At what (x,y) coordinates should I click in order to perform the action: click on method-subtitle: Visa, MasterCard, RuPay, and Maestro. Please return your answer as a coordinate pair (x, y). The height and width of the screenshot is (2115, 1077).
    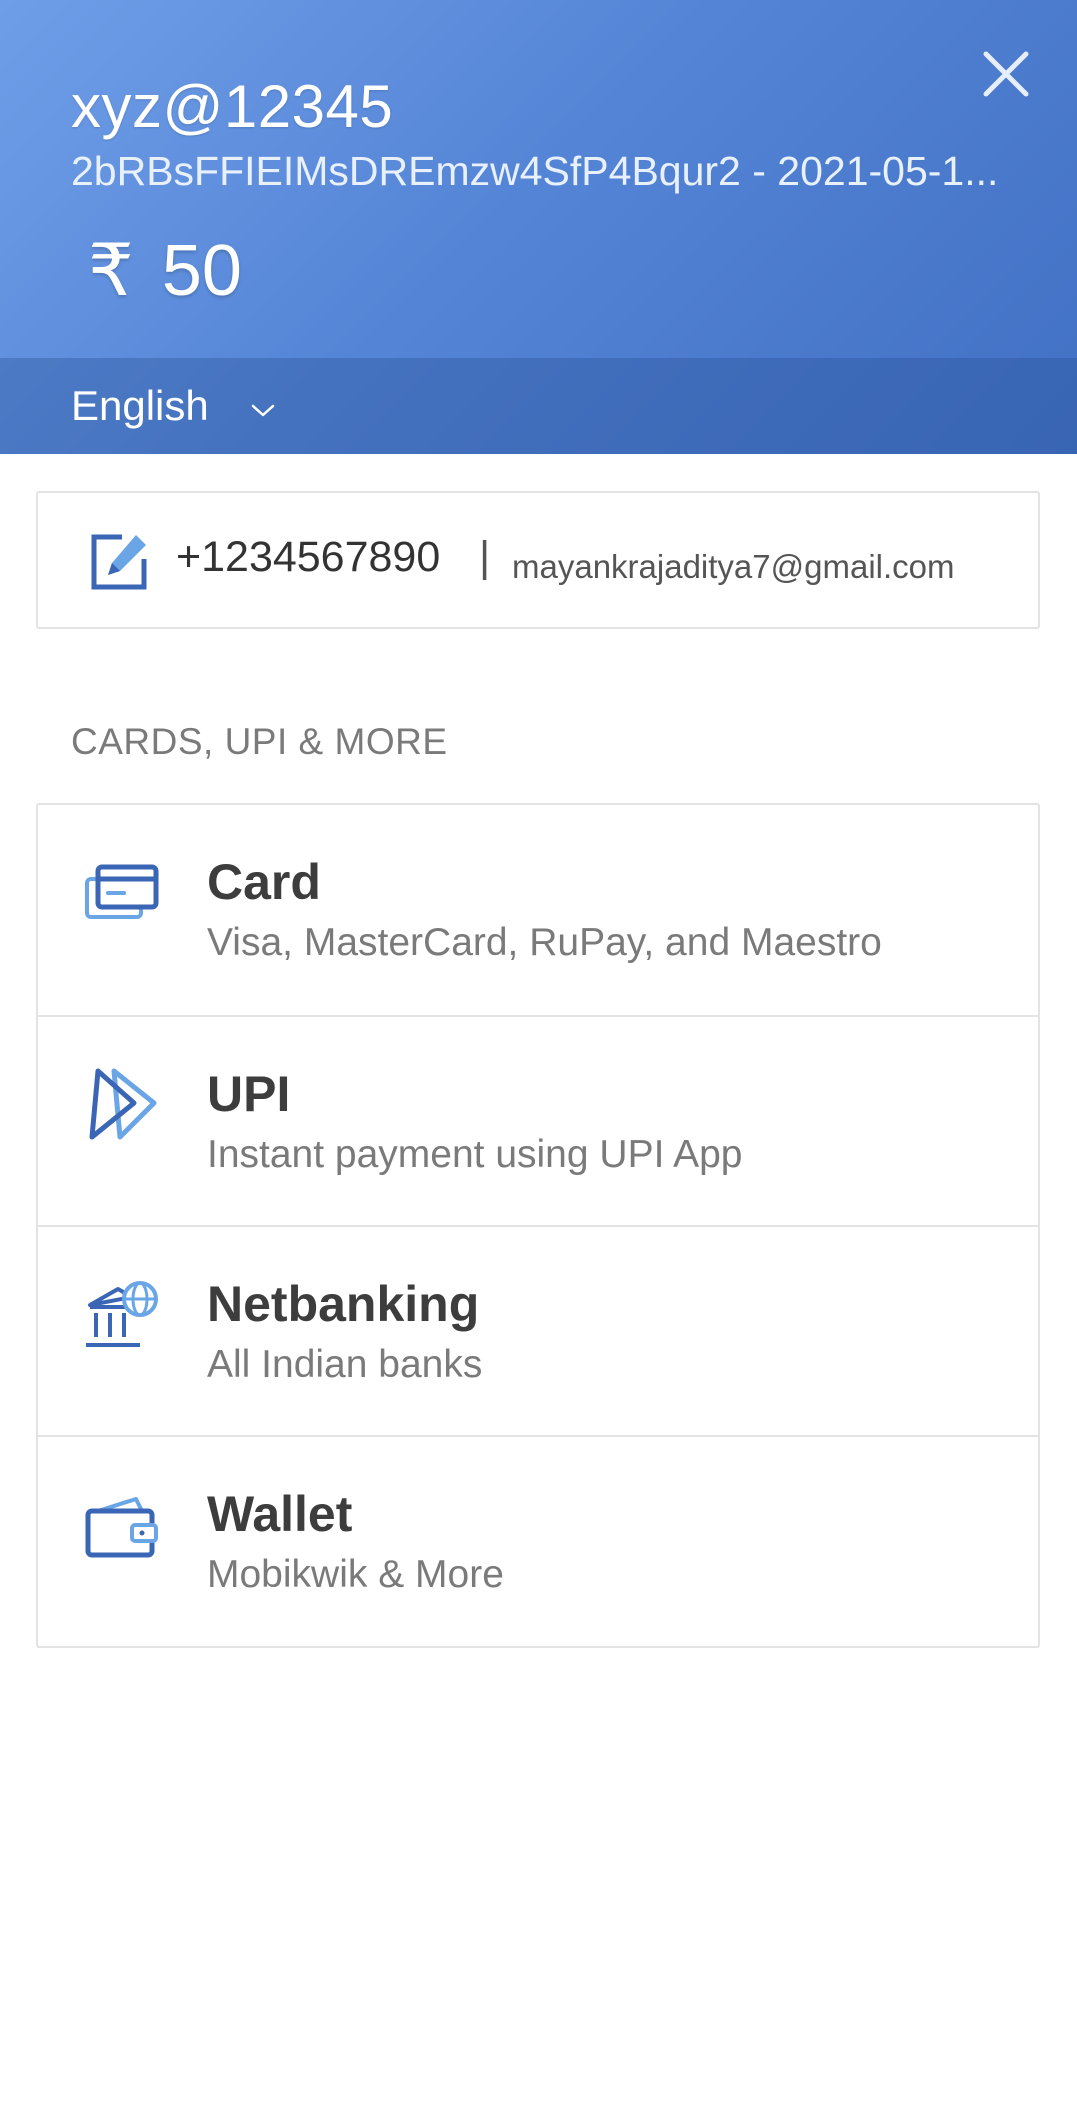
    Looking at the image, I should click on (544, 942).